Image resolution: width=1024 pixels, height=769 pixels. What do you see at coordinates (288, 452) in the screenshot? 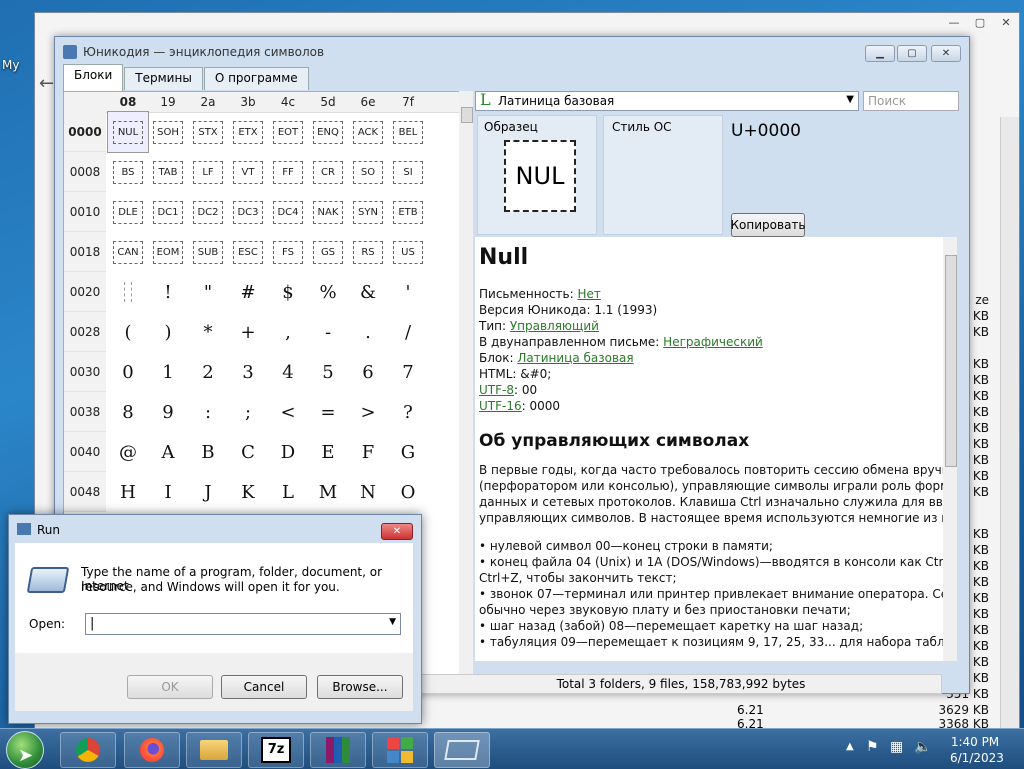
I see `character-cell: D` at bounding box center [288, 452].